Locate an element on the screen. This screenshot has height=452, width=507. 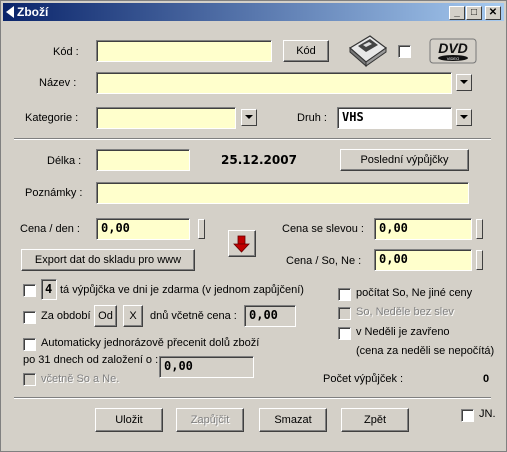
nazev-input is located at coordinates (274, 83).